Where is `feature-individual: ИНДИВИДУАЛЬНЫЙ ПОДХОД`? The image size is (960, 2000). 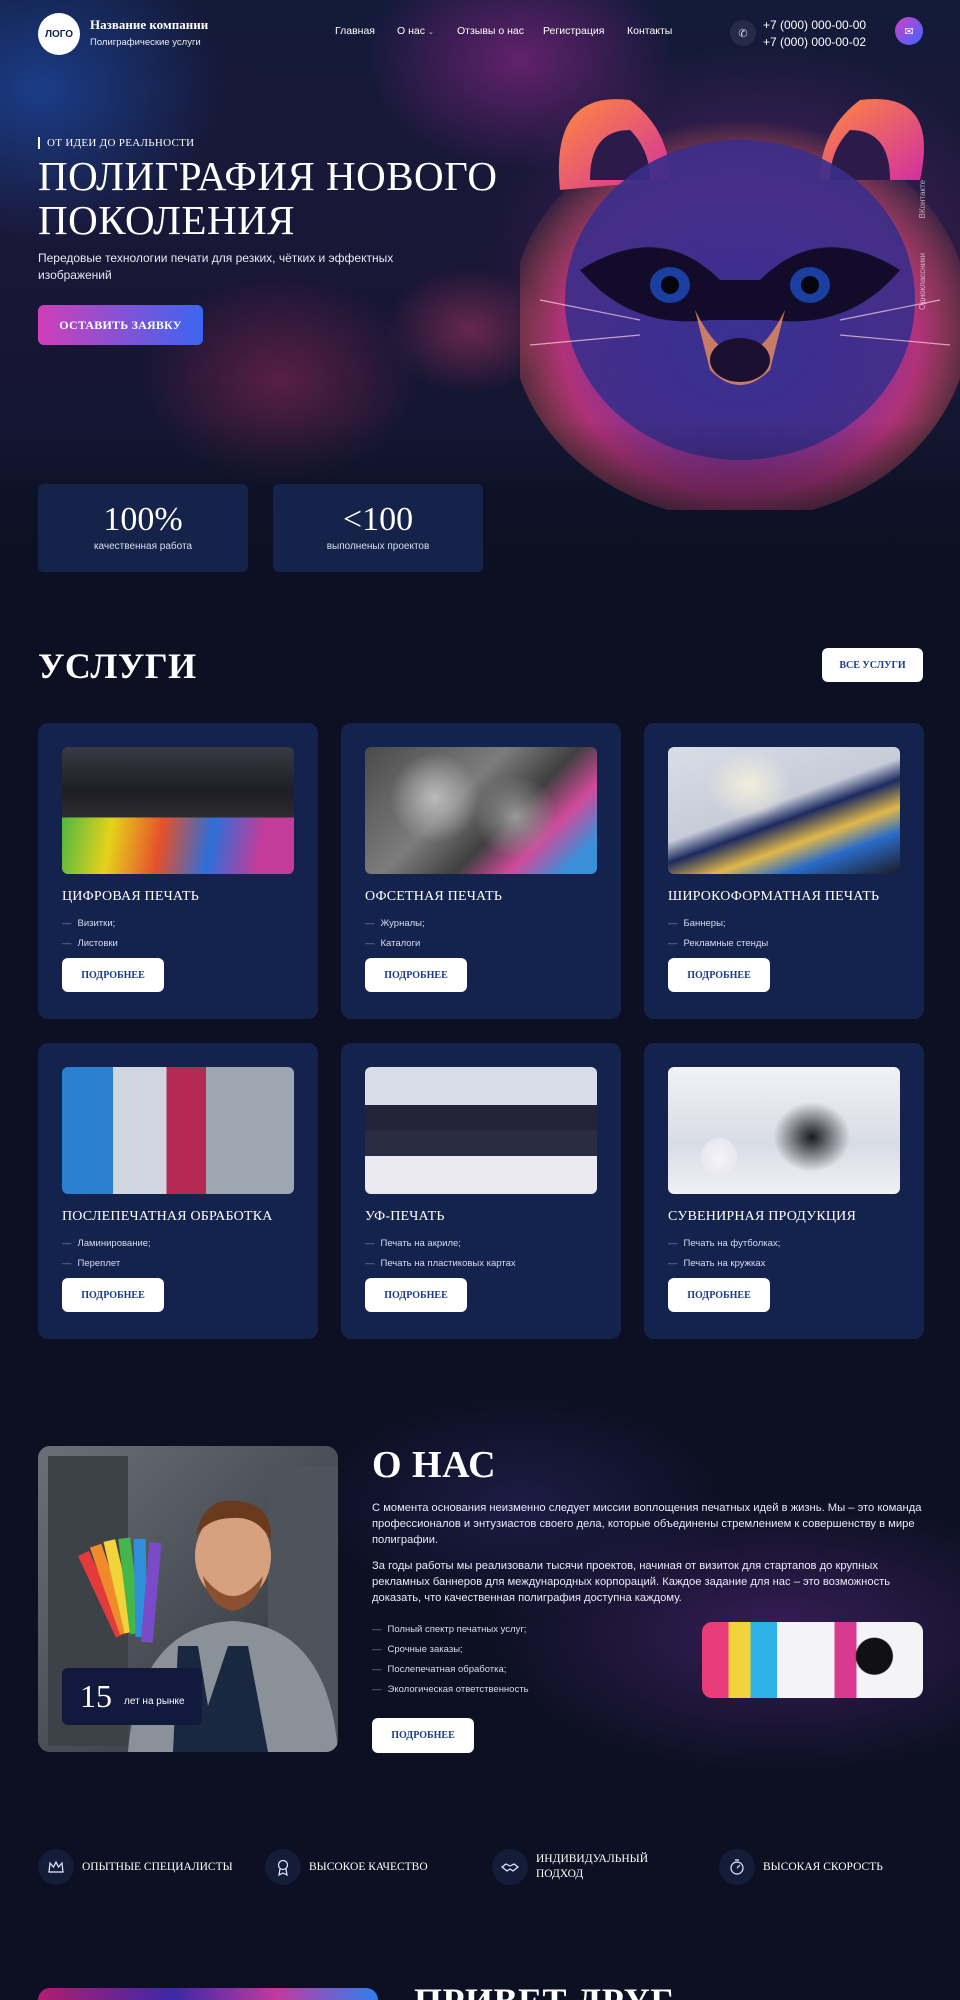 feature-individual: ИНДИВИДУАЛЬНЫЙ ПОДХОД is located at coordinates (592, 1867).